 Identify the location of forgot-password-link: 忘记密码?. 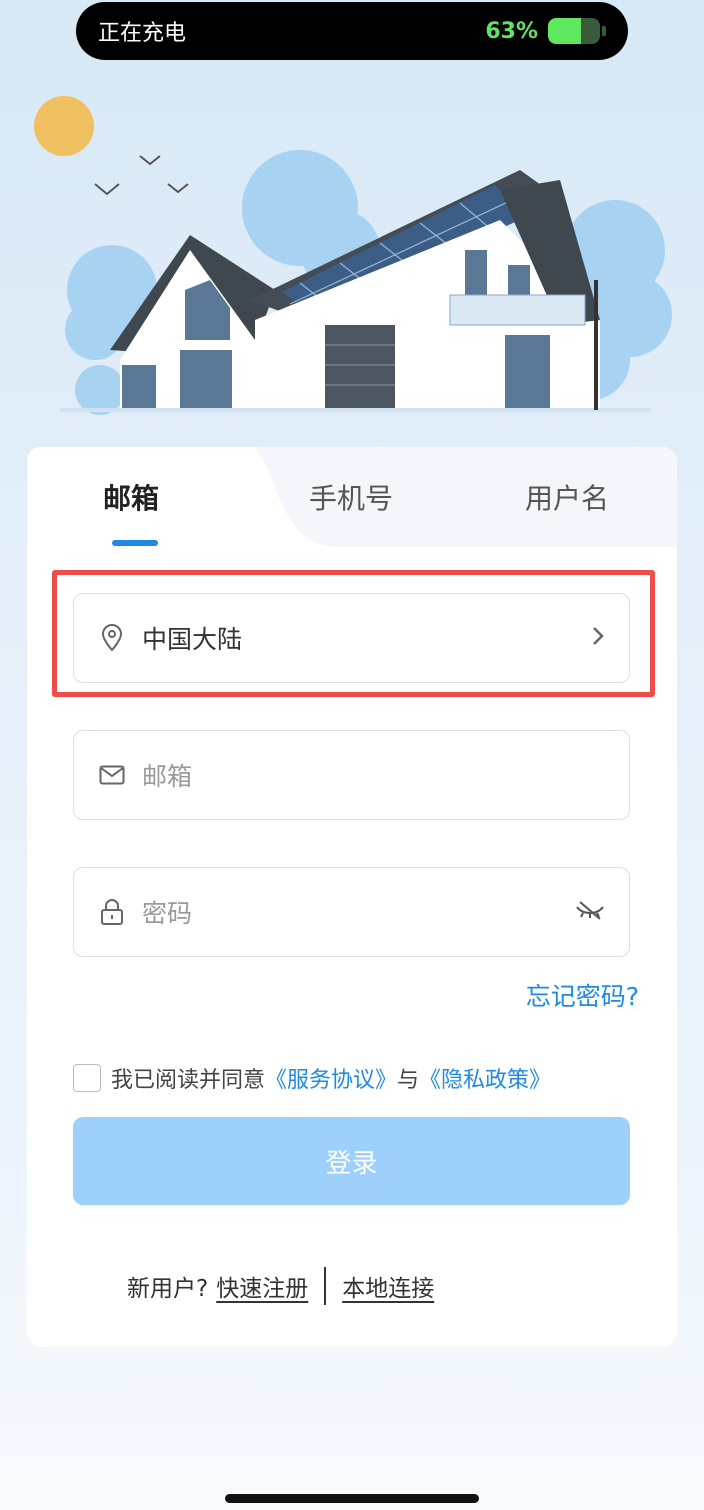
(582, 995).